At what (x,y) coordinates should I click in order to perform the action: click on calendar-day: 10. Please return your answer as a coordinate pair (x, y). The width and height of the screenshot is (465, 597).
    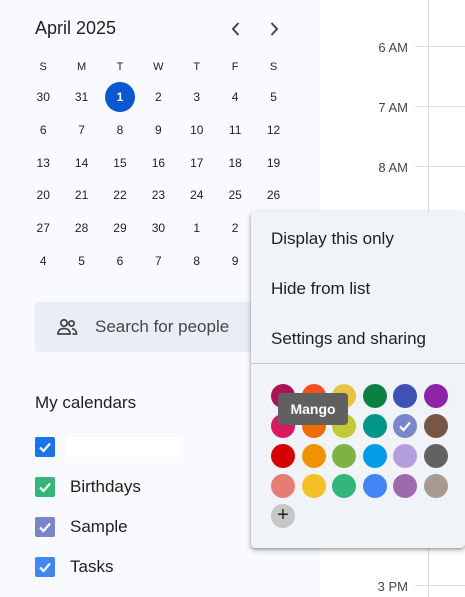
    Looking at the image, I should click on (197, 130).